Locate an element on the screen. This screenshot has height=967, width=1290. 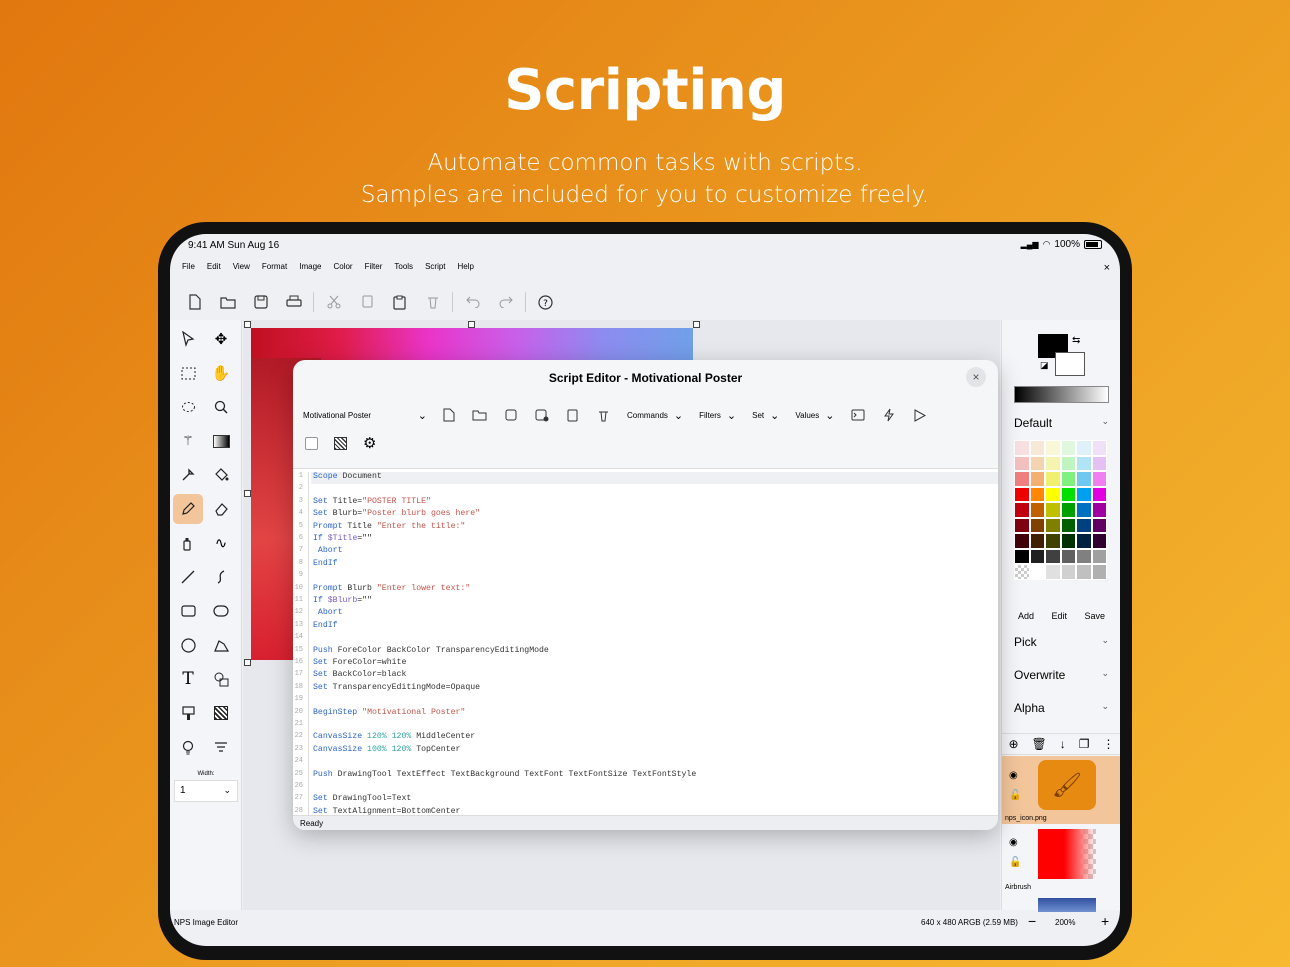
cut-icon is located at coordinates (333, 302).